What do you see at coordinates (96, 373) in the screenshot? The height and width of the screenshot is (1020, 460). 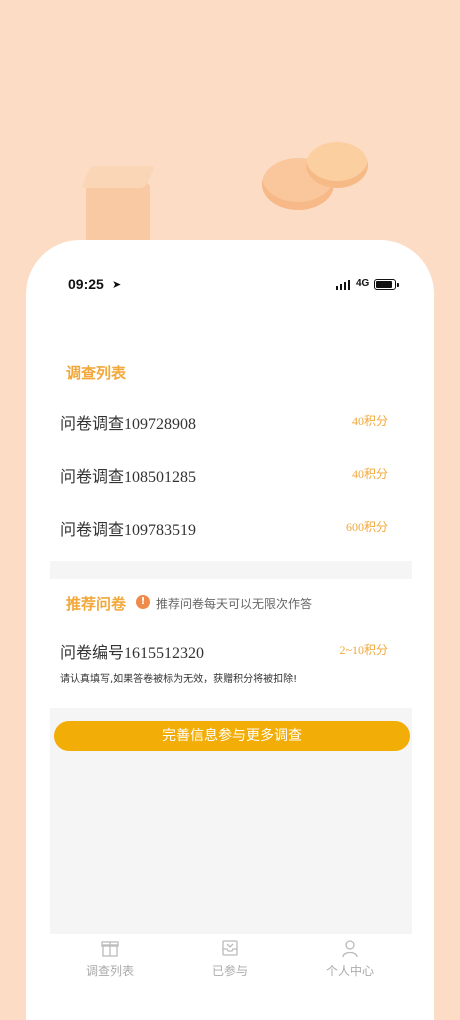 I see `survey-list-title: 调查列表` at bounding box center [96, 373].